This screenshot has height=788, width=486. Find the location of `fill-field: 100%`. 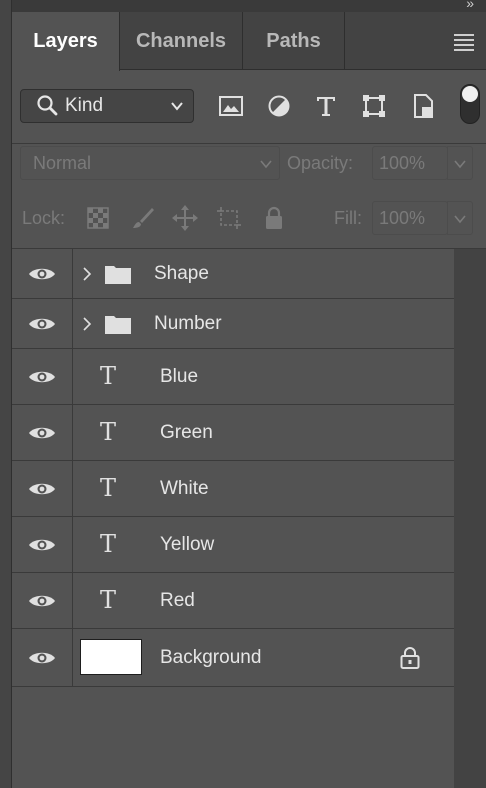

fill-field: 100% is located at coordinates (410, 218).